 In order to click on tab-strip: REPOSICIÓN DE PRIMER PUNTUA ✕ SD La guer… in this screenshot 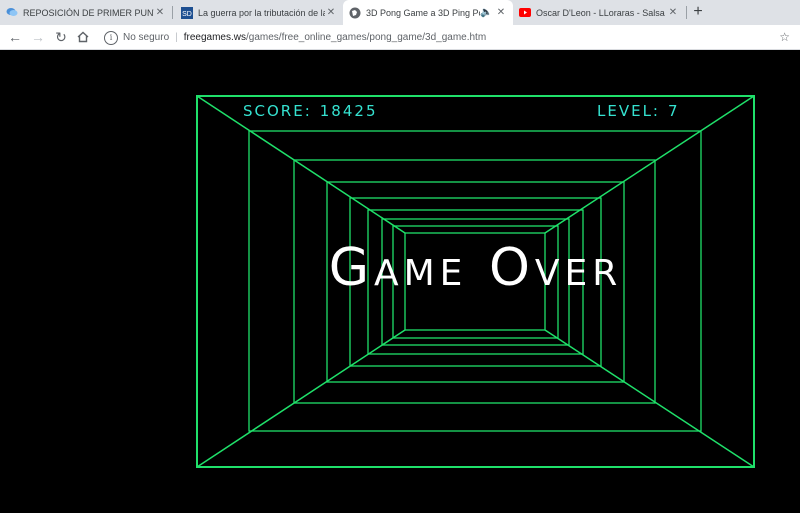, I will do `click(400, 12)`.